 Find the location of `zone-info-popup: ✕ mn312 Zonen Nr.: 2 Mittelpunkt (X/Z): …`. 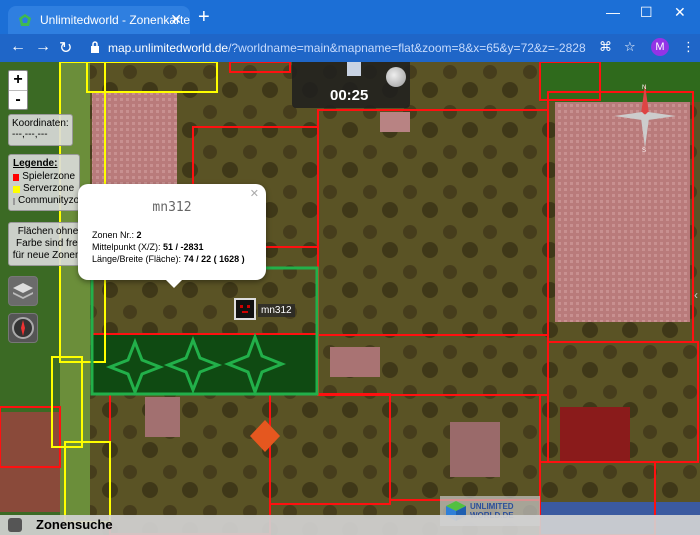

zone-info-popup: ✕ mn312 Zonen Nr.: 2 Mittelpunkt (X/Z): … is located at coordinates (172, 236).